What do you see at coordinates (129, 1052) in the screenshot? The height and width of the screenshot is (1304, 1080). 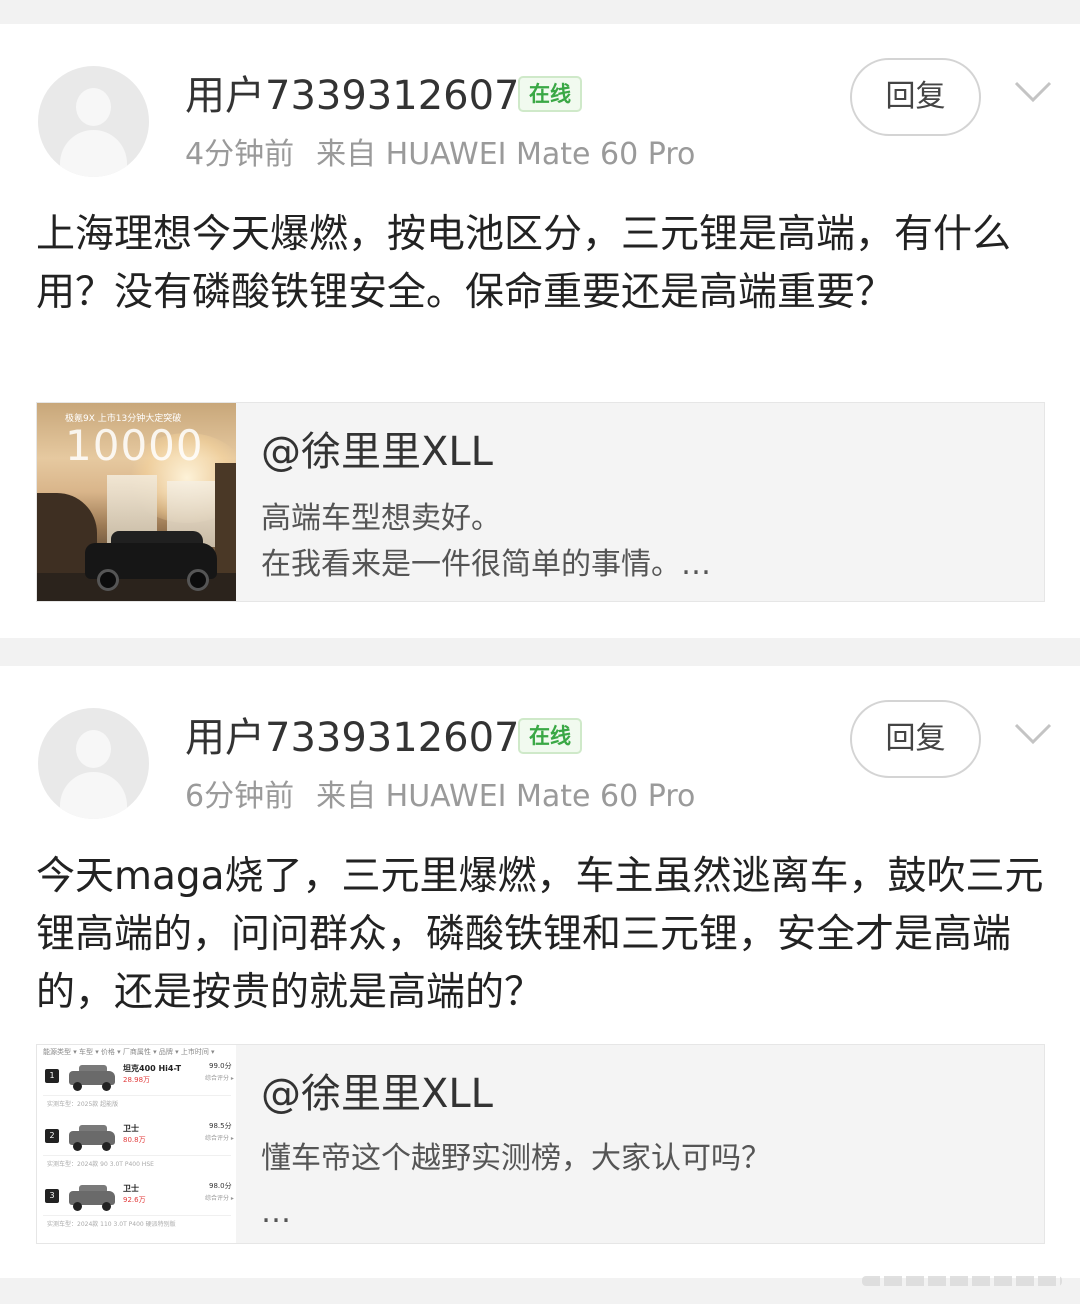 I see `thumbnail-filter-bar: 能源类型 ▾ 车型 ▾ 价格 ▾ 厂商属性 ▾ 品牌 ▾ 上市时间 ▾` at bounding box center [129, 1052].